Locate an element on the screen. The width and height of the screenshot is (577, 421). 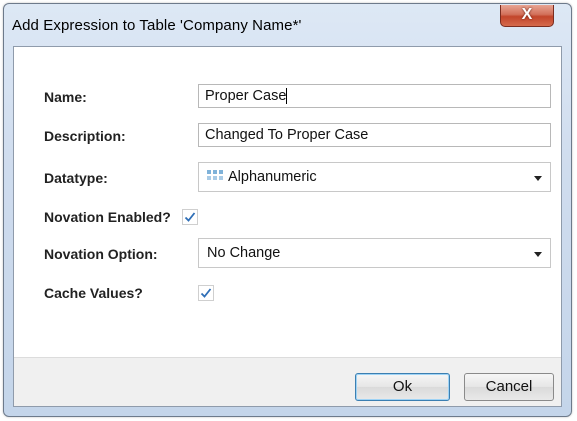
cache-values-checkbox is located at coordinates (206, 293).